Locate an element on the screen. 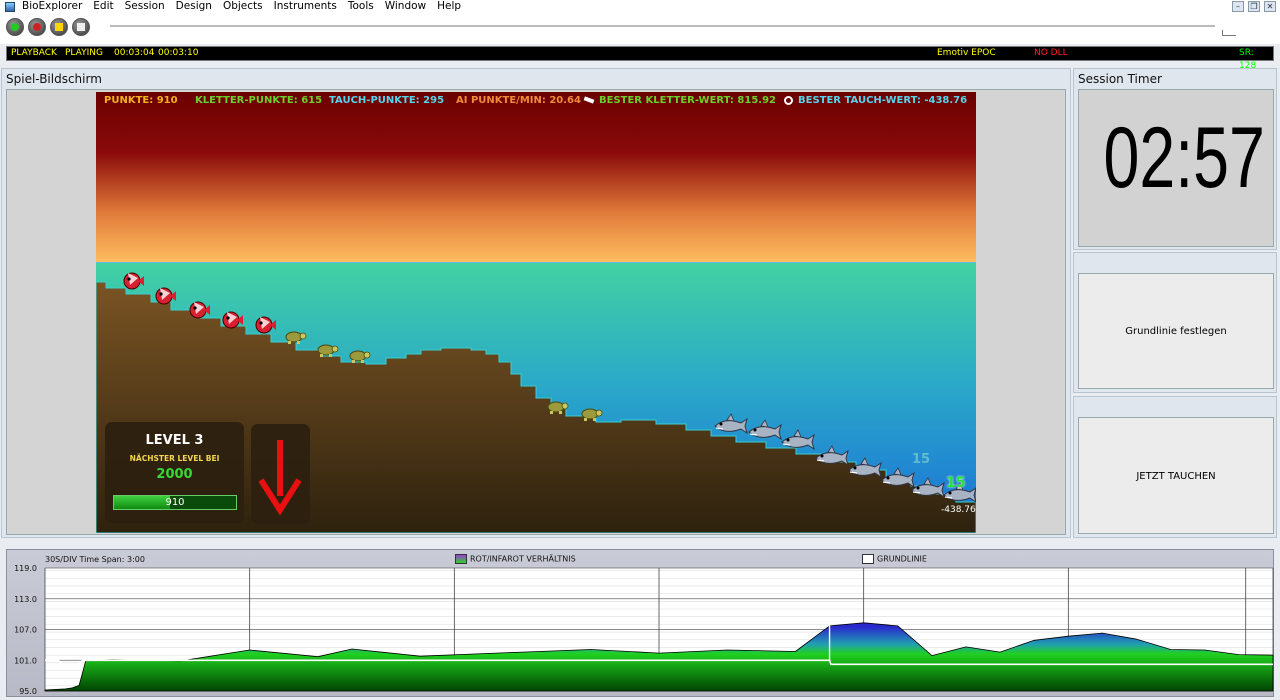  legend-label-baseline: GRUNDLINIE is located at coordinates (902, 559).